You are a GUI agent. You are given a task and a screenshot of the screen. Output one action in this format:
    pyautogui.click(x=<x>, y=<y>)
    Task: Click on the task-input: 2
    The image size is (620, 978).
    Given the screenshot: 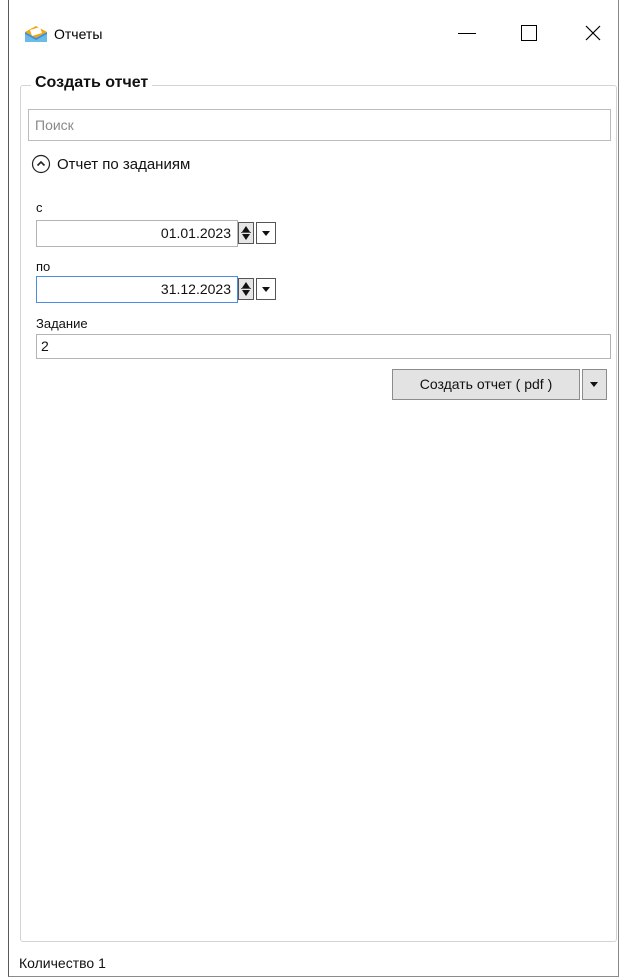 What is the action you would take?
    pyautogui.click(x=323, y=346)
    